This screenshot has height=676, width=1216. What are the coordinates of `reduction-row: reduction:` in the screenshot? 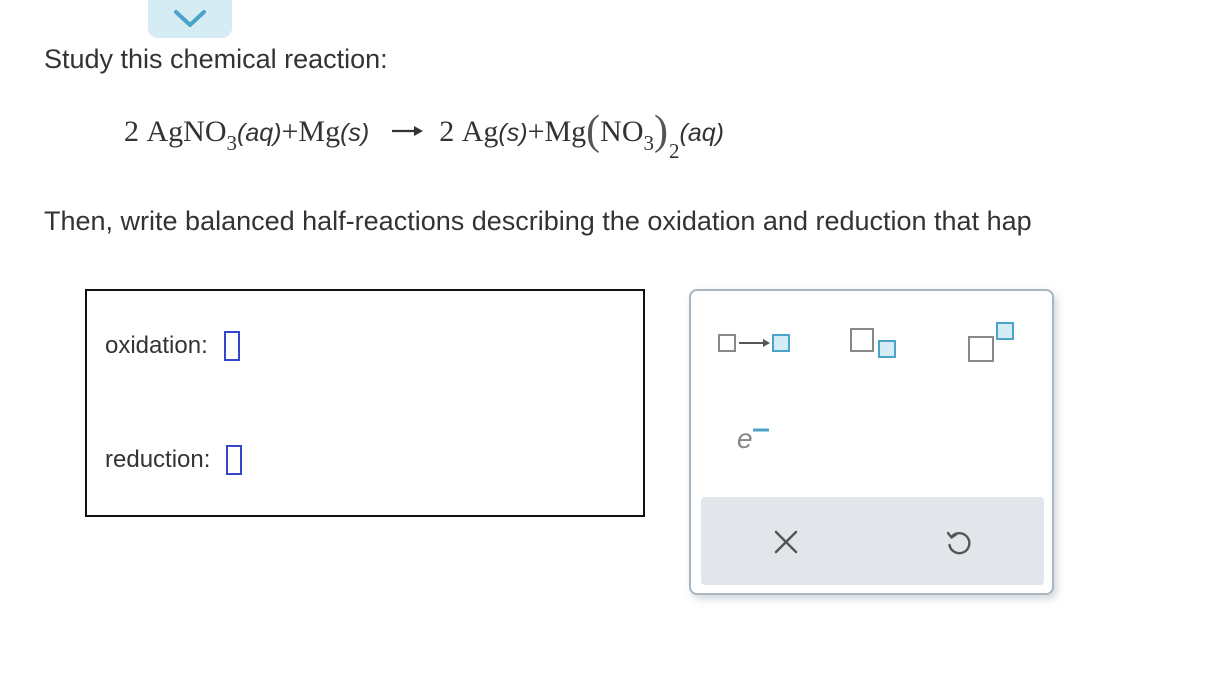 It's located at (174, 460).